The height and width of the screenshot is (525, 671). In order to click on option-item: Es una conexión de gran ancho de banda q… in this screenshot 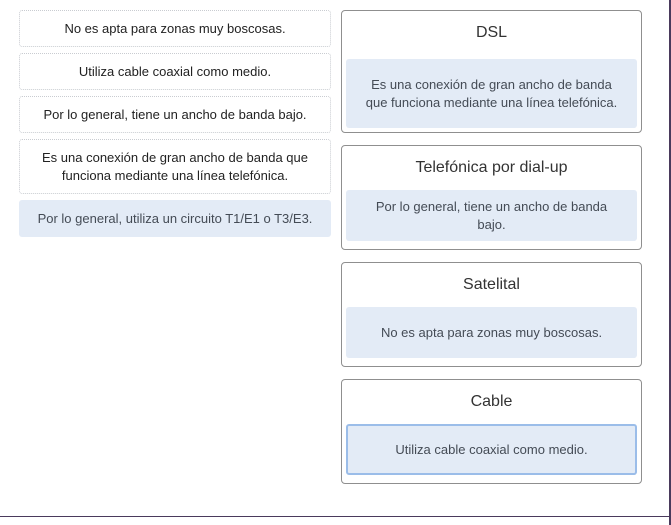, I will do `click(175, 166)`.